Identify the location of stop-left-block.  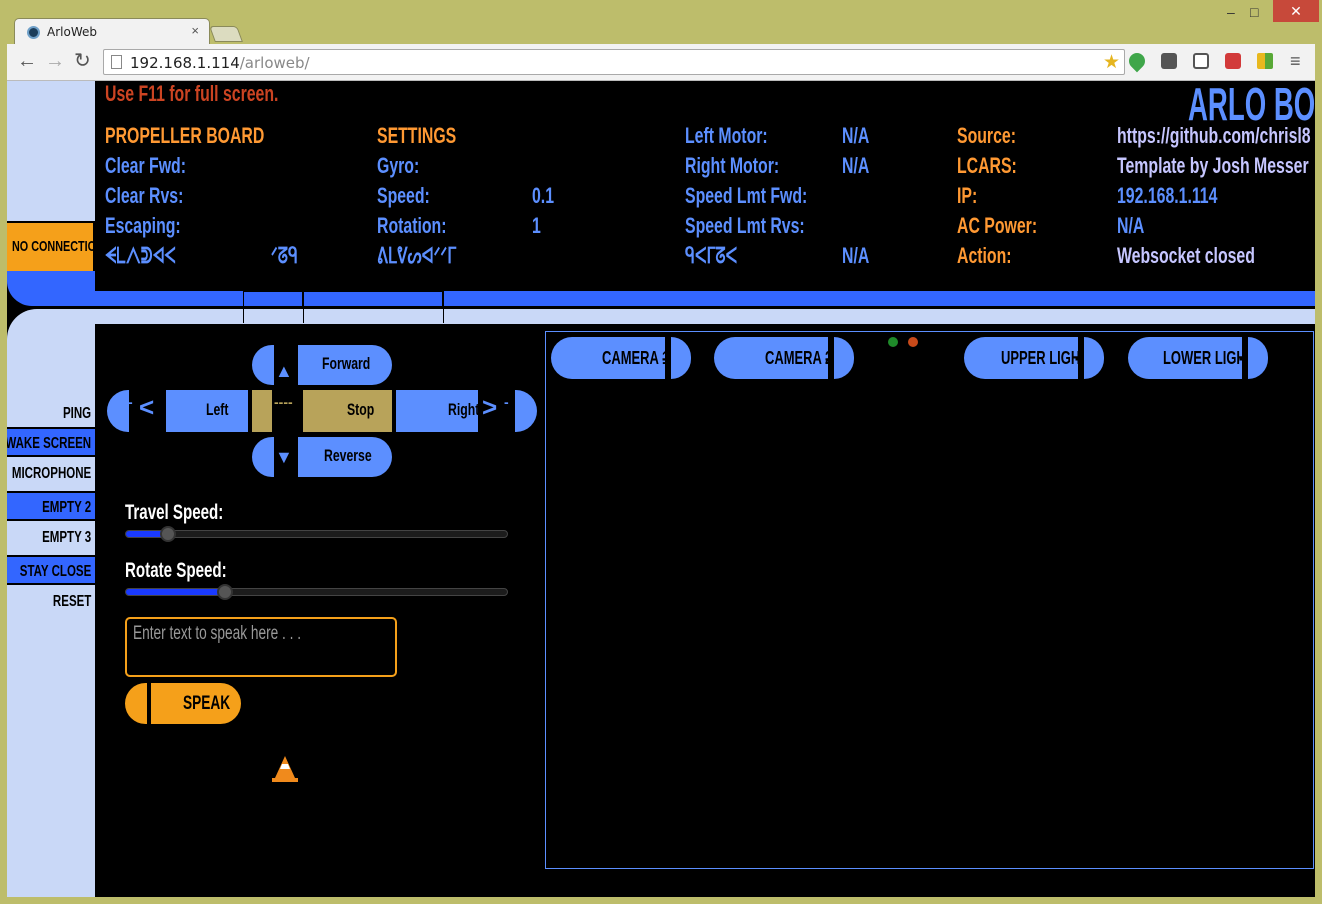
(262, 411).